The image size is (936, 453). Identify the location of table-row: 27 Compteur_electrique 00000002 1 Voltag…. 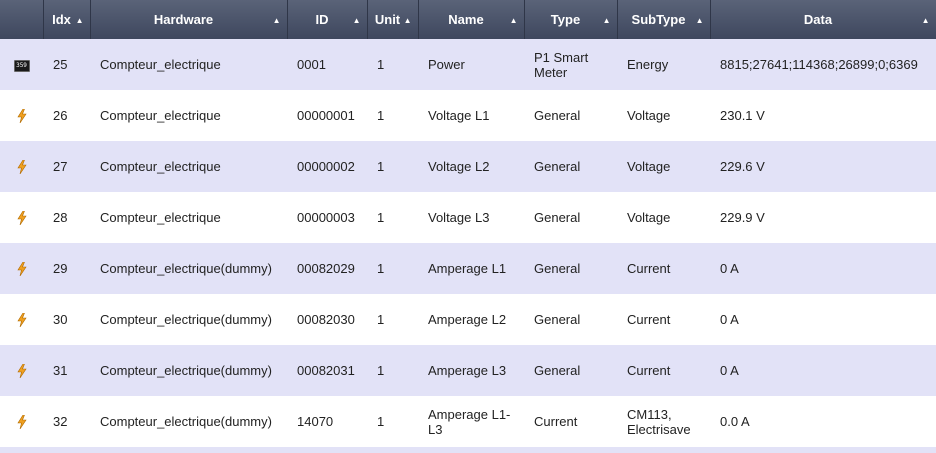
(468, 166).